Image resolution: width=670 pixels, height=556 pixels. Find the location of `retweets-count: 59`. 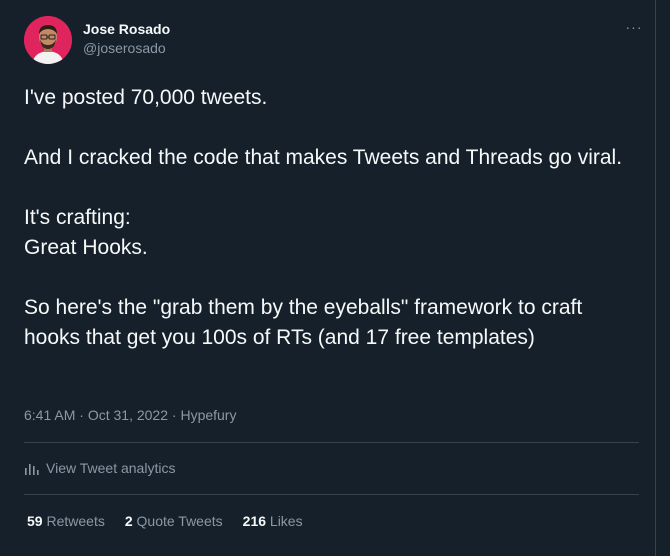

retweets-count: 59 is located at coordinates (35, 521).